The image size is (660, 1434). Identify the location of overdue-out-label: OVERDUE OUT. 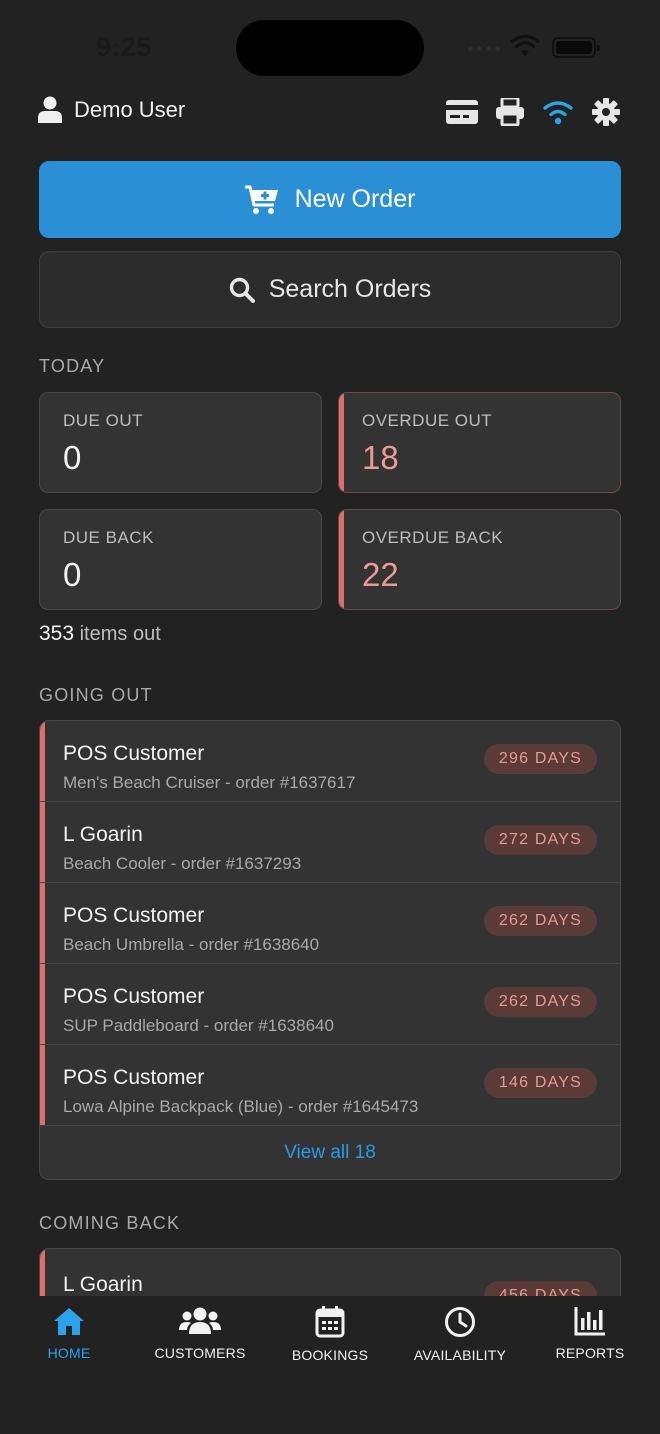
(427, 420).